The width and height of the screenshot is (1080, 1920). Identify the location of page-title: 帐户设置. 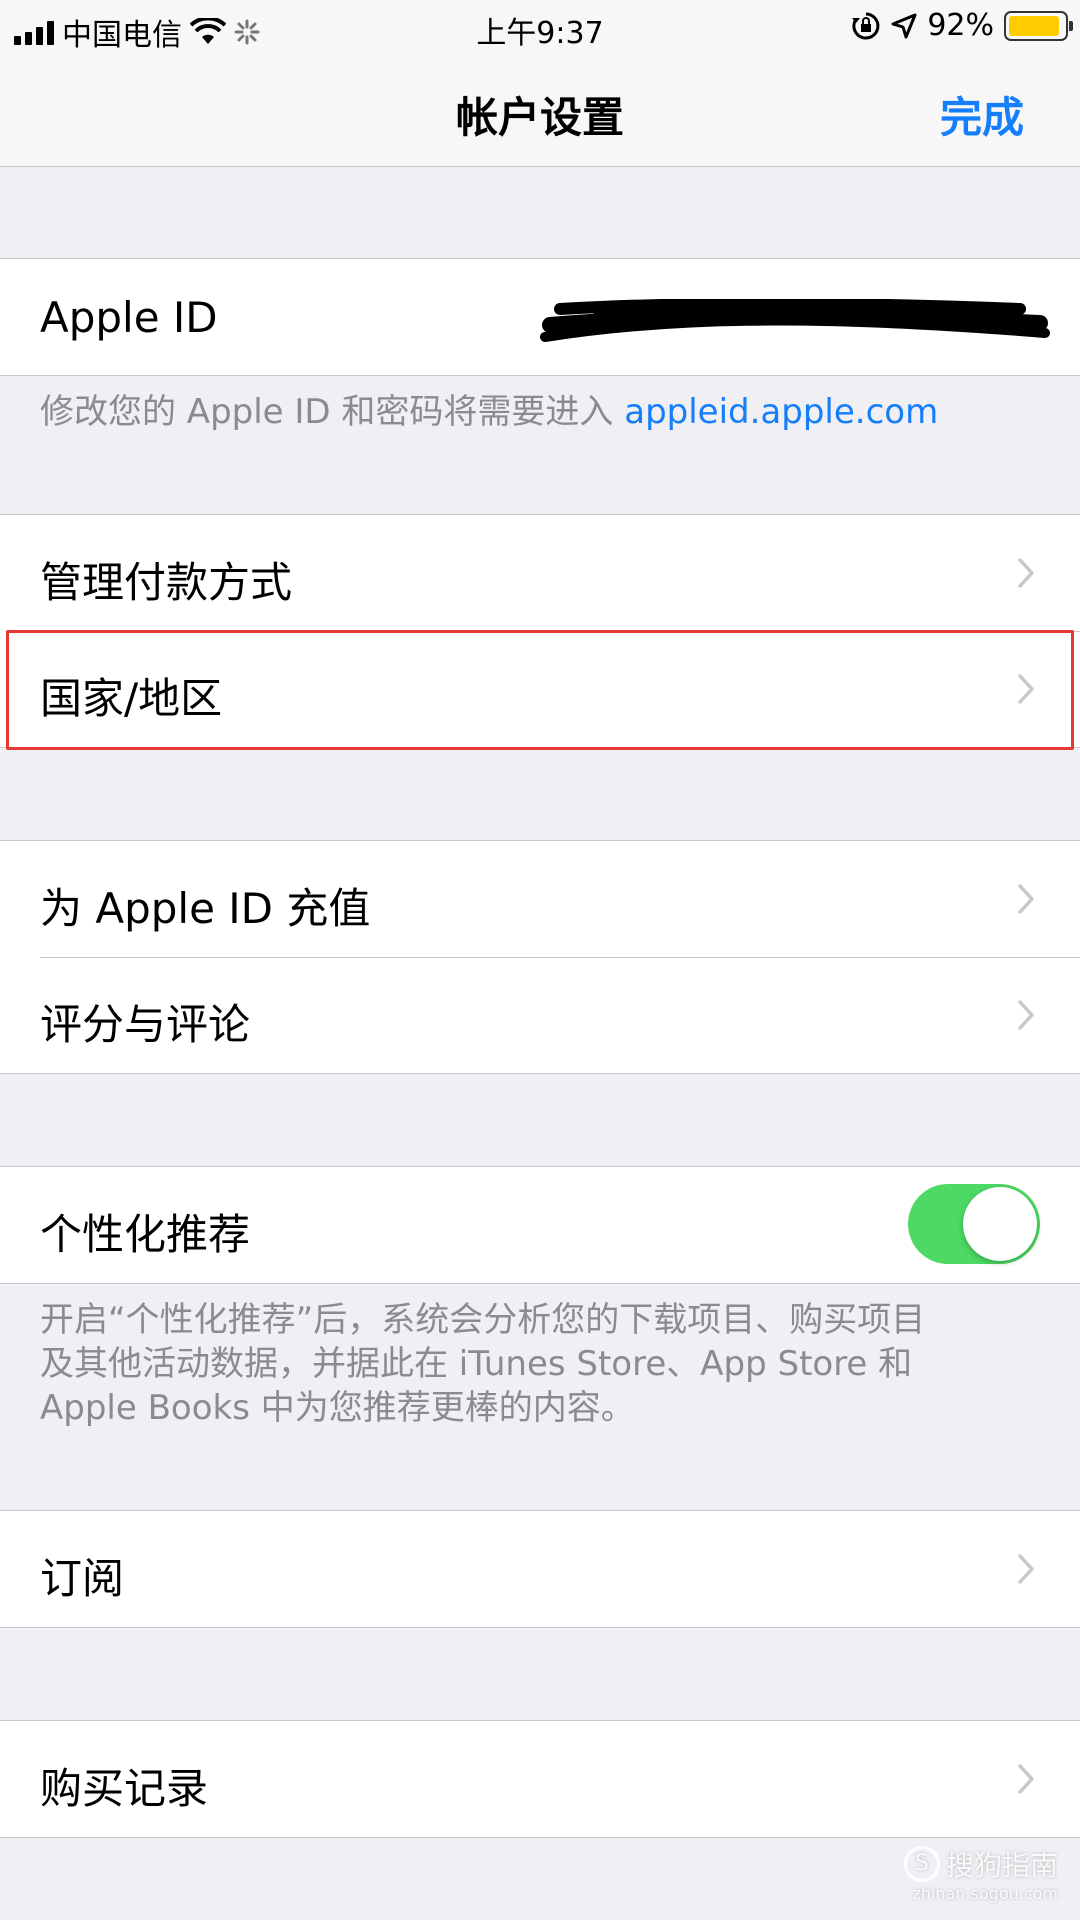
(539, 117).